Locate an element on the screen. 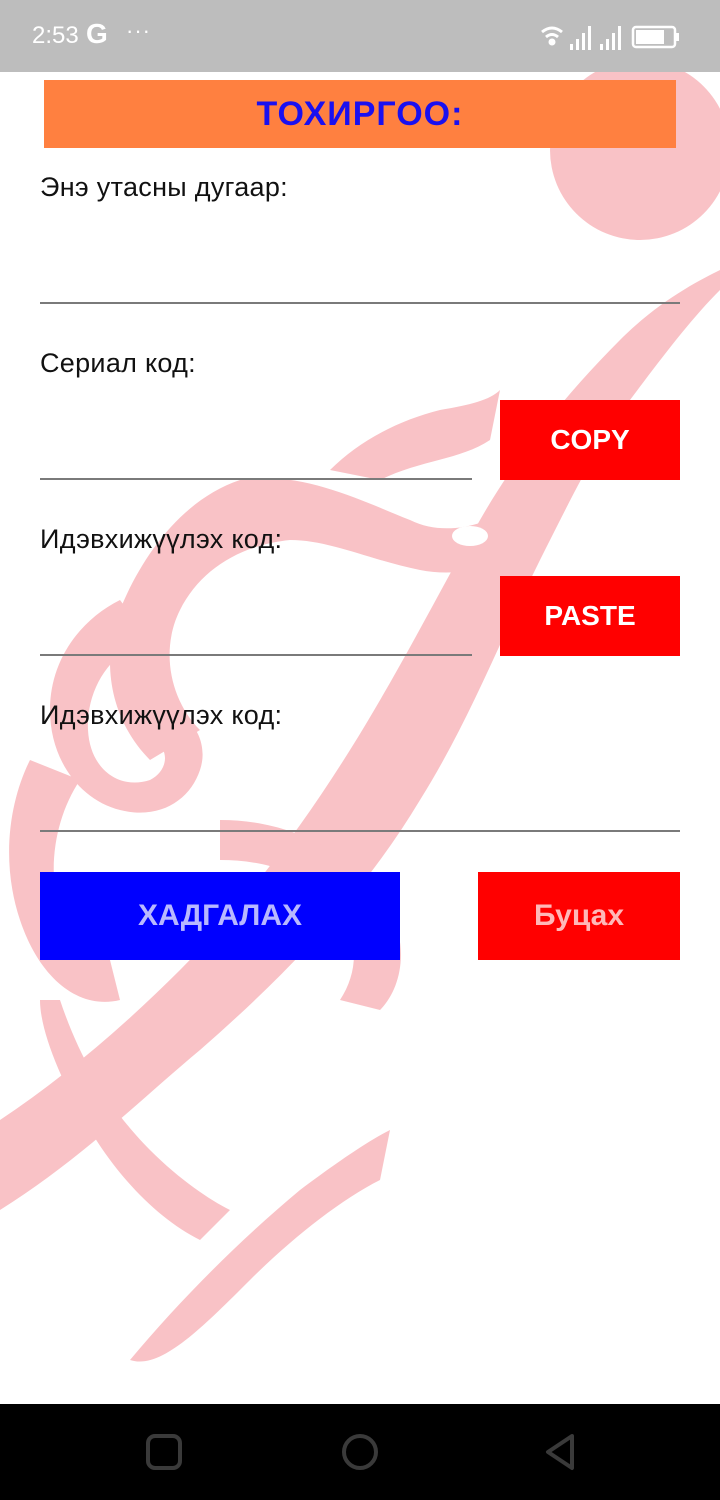 Image resolution: width=720 pixels, height=1500 pixels. phone-number-input is located at coordinates (360, 274).